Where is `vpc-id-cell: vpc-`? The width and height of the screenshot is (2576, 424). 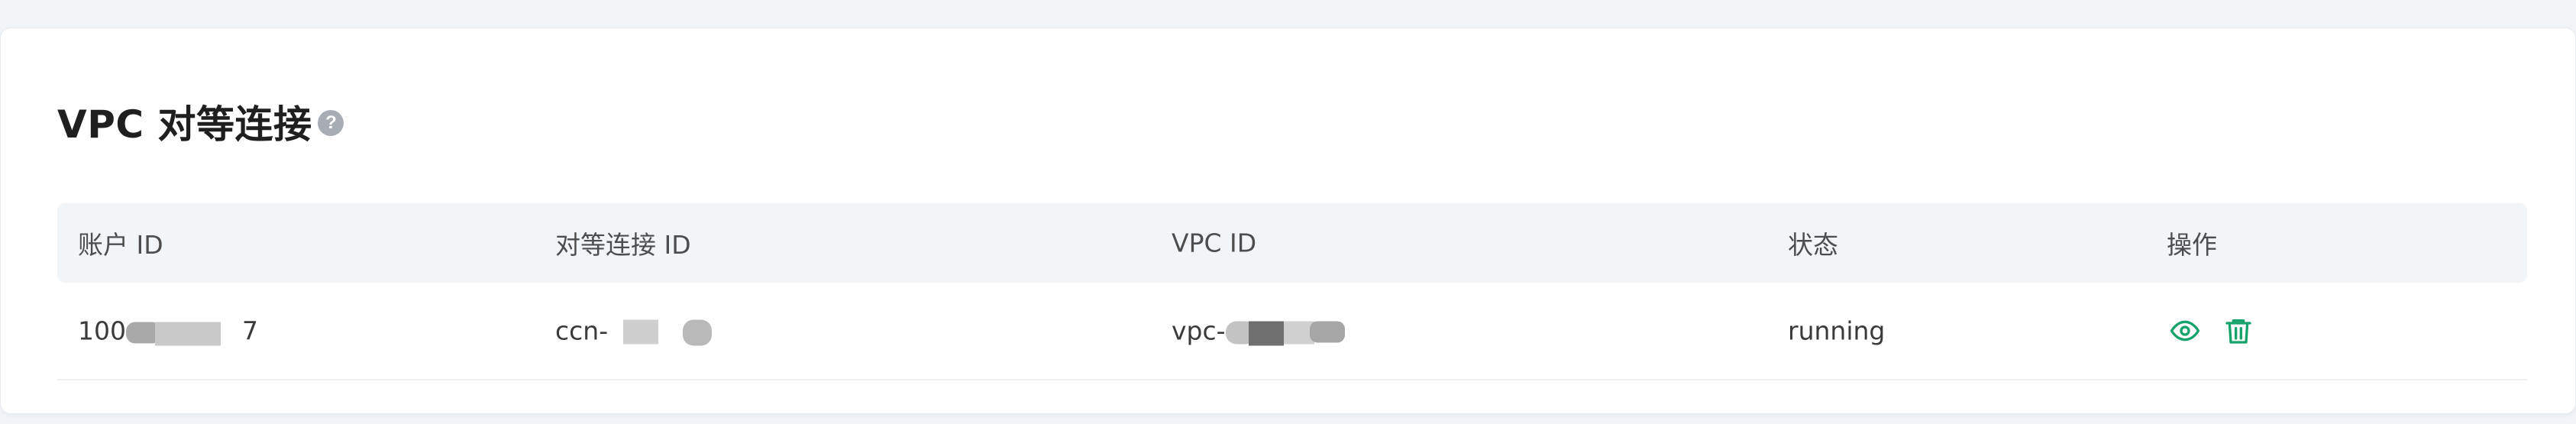
vpc-id-cell: vpc- is located at coordinates (1258, 331).